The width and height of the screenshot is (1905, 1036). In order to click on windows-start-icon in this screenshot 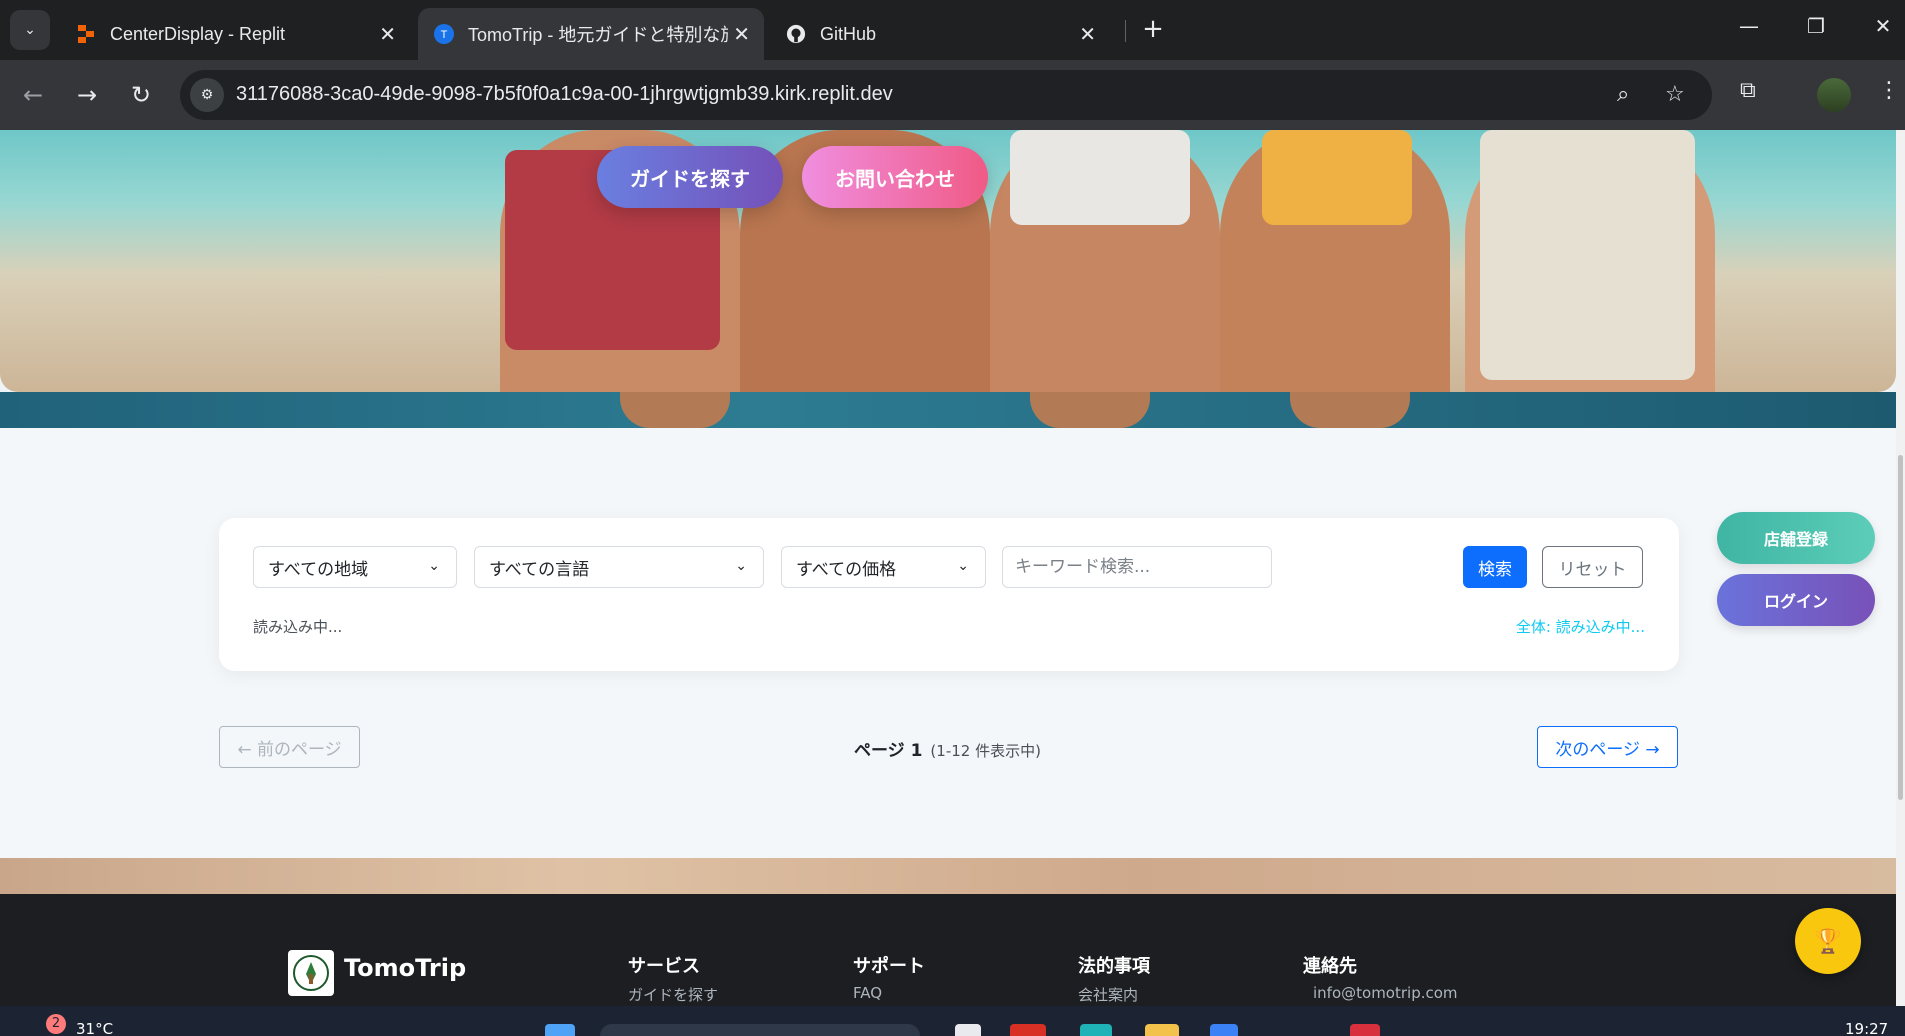, I will do `click(560, 1030)`.